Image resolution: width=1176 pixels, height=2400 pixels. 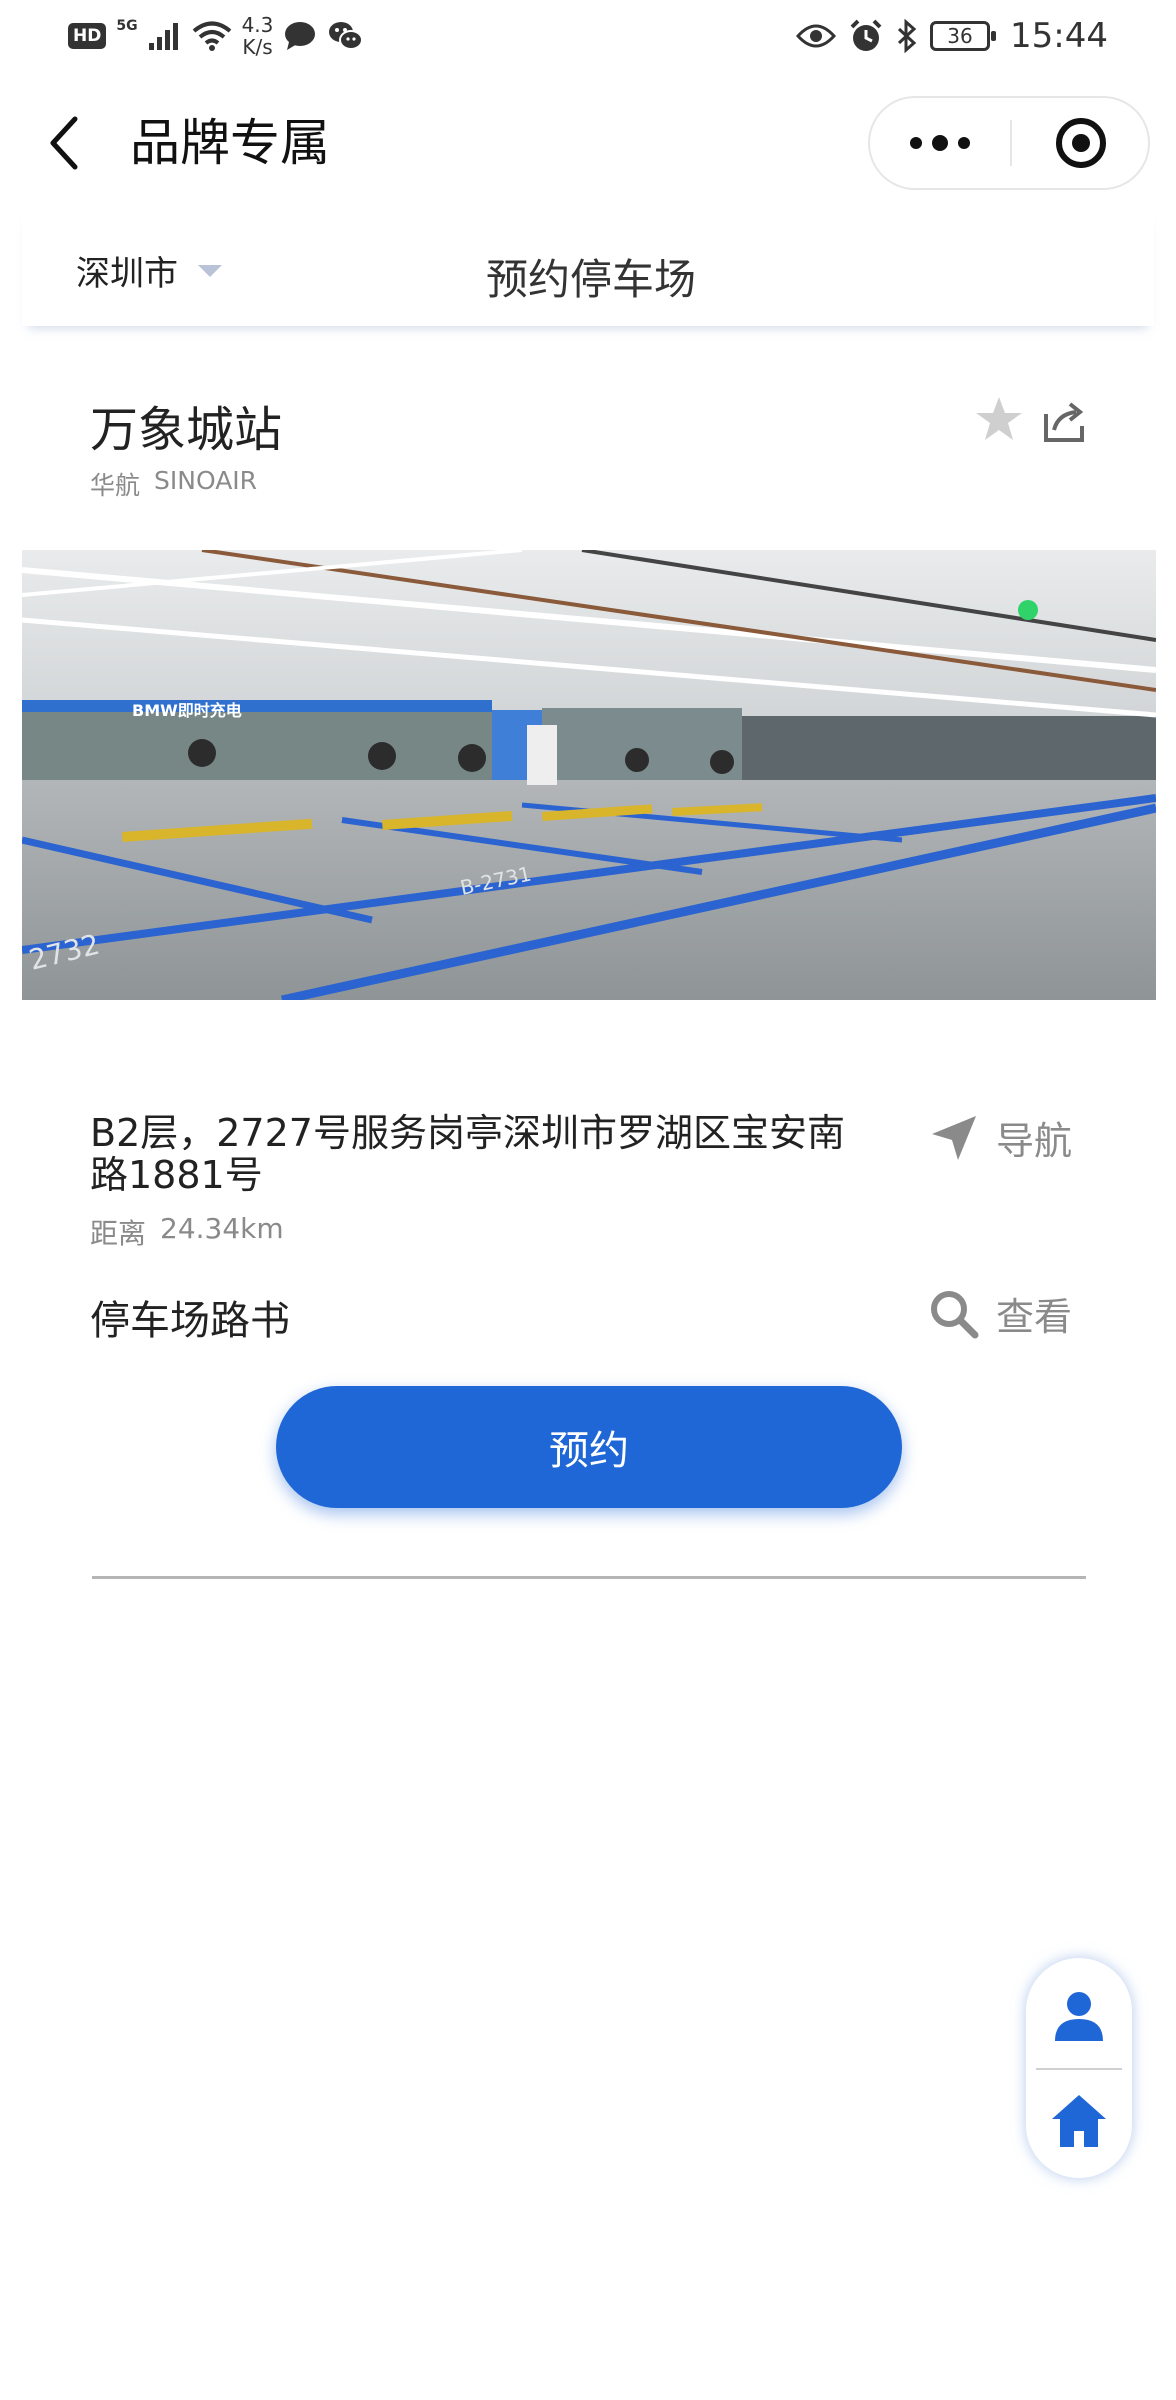 I want to click on battery-indicator: 36, so click(x=963, y=36).